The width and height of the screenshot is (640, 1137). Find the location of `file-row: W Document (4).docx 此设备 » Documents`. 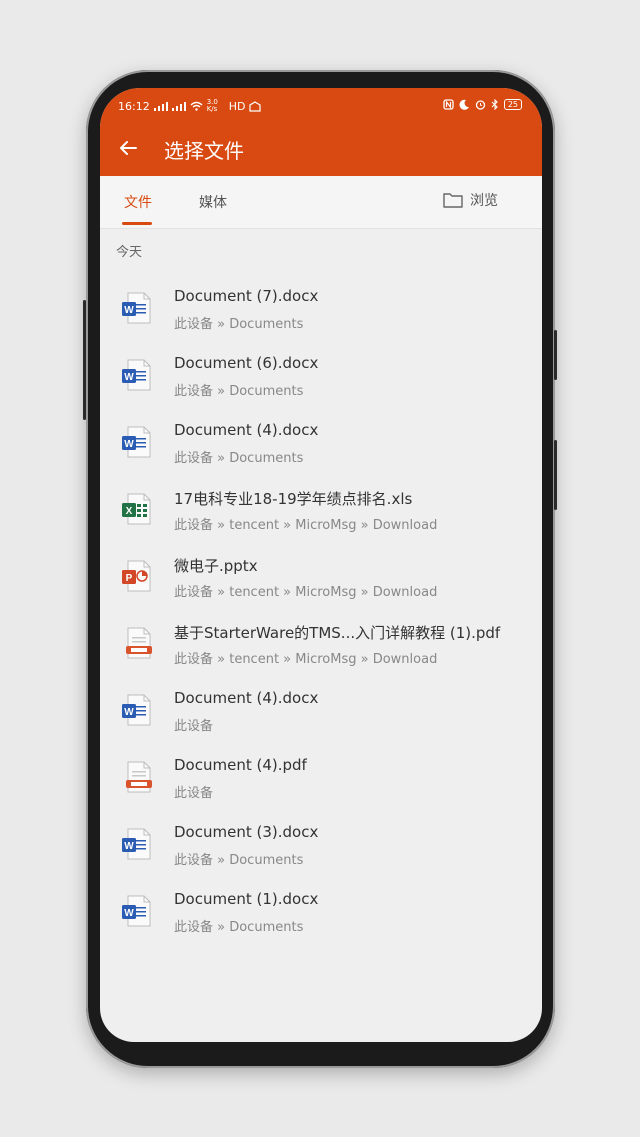

file-row: W Document (4).docx 此设备 » Documents is located at coordinates (321, 445).